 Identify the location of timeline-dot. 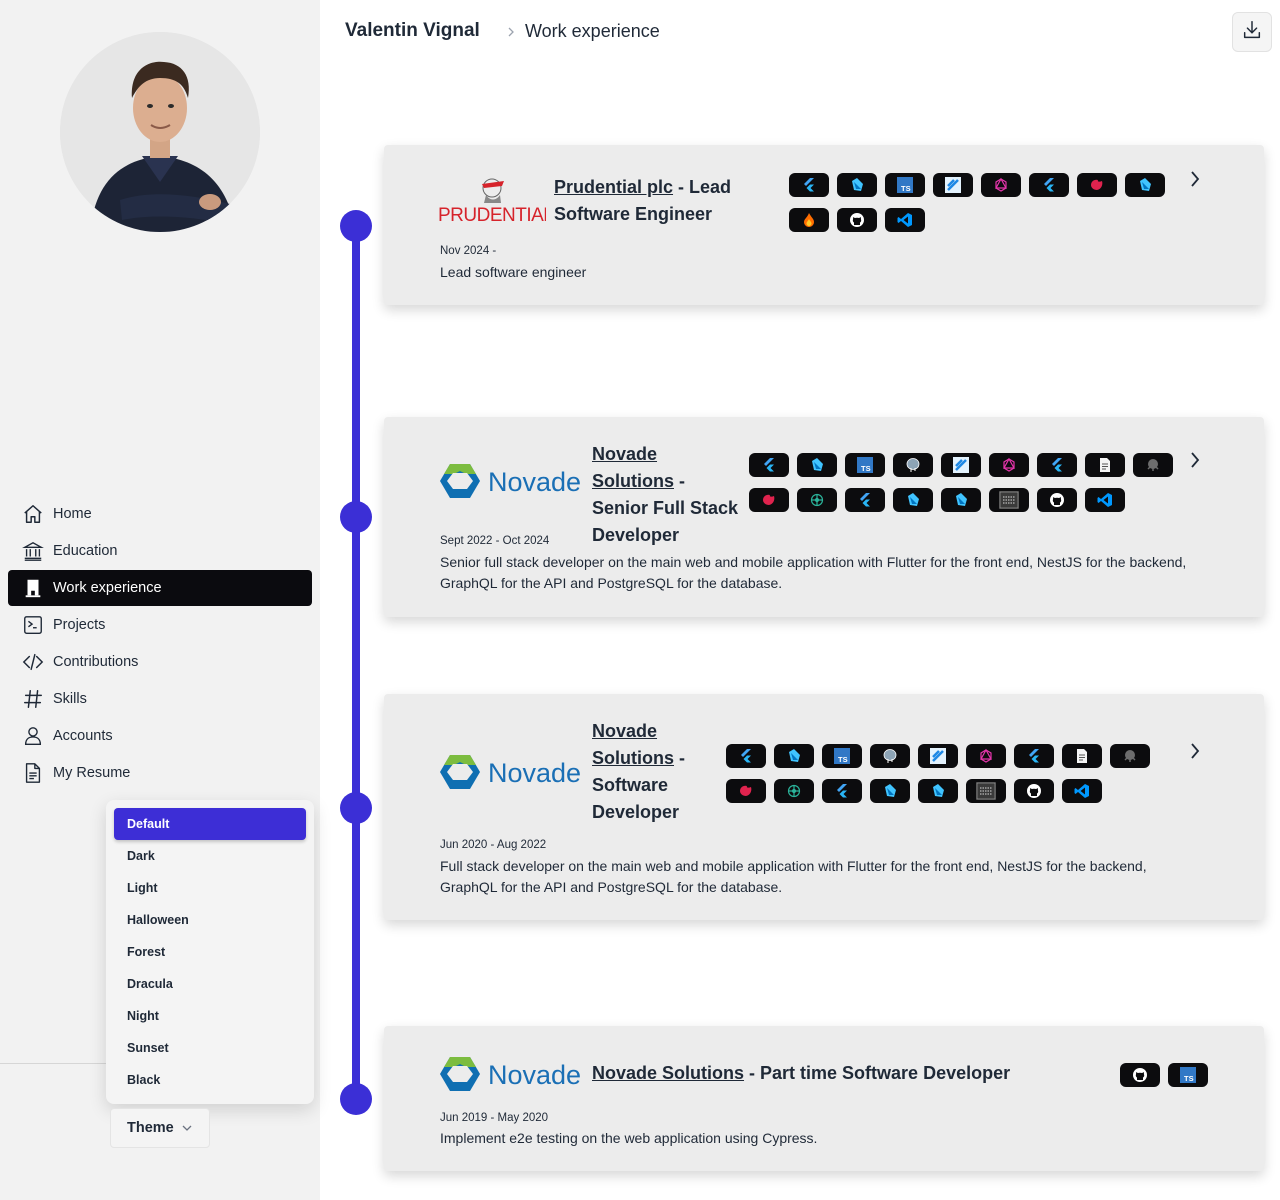
(356, 808).